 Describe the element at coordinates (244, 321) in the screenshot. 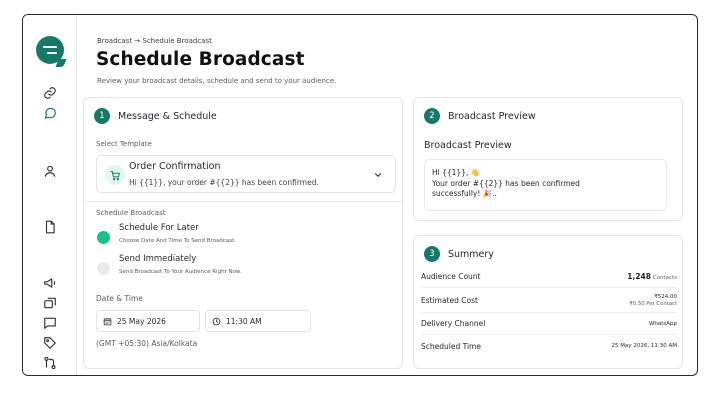

I see `time-value: 11:30 AM` at that location.